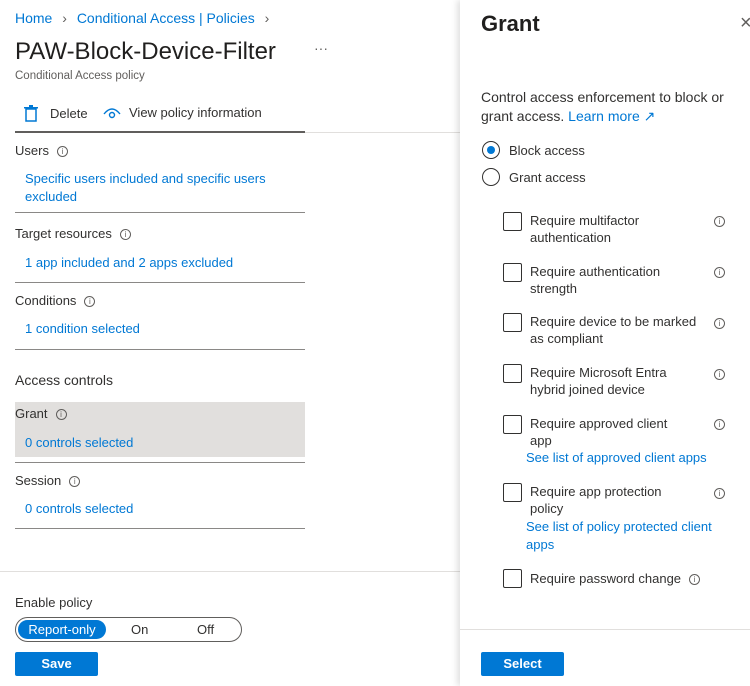 This screenshot has width=750, height=686. Describe the element at coordinates (139, 629) in the screenshot. I see `toggle-on: On` at that location.